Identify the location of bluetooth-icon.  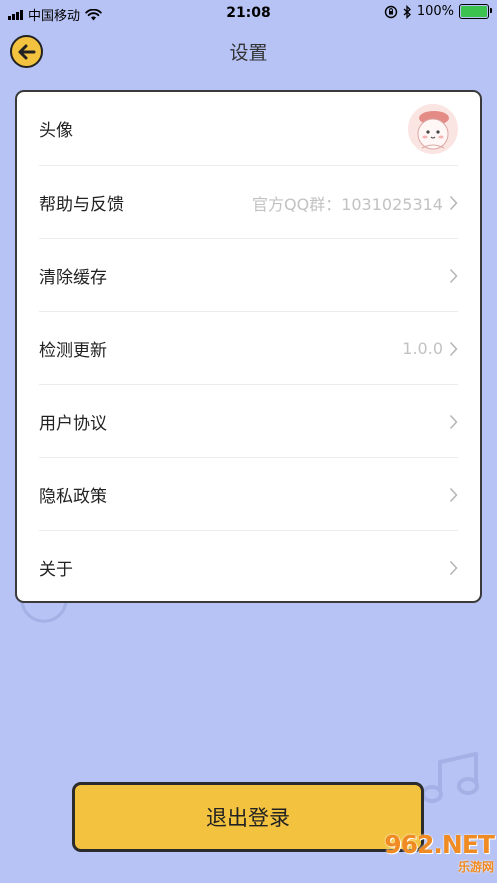
(407, 11).